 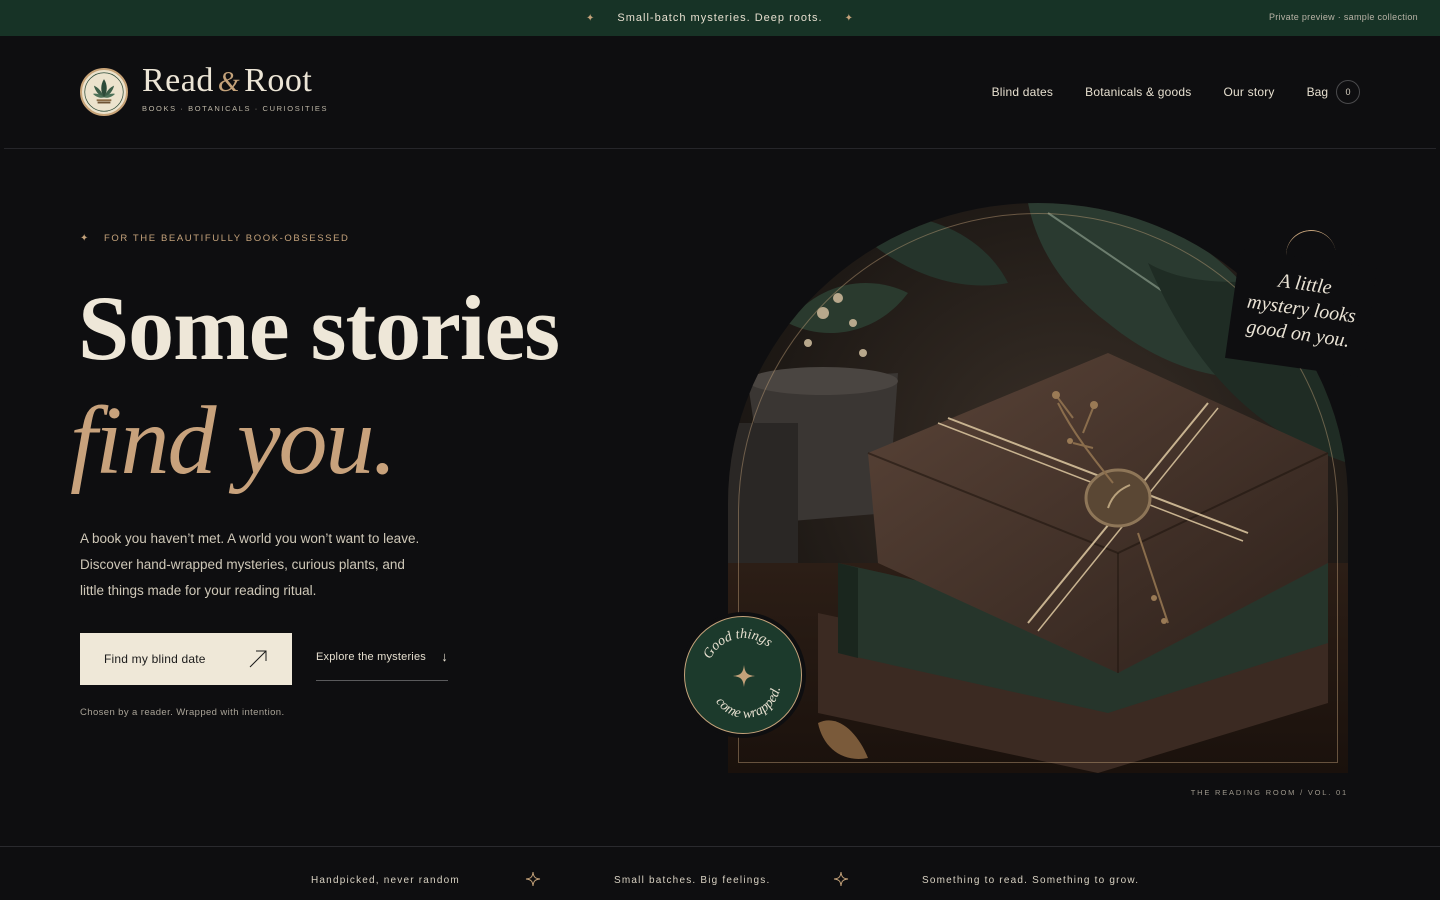 I want to click on seal-bottom-text: come wrapped., so click(x=750, y=705).